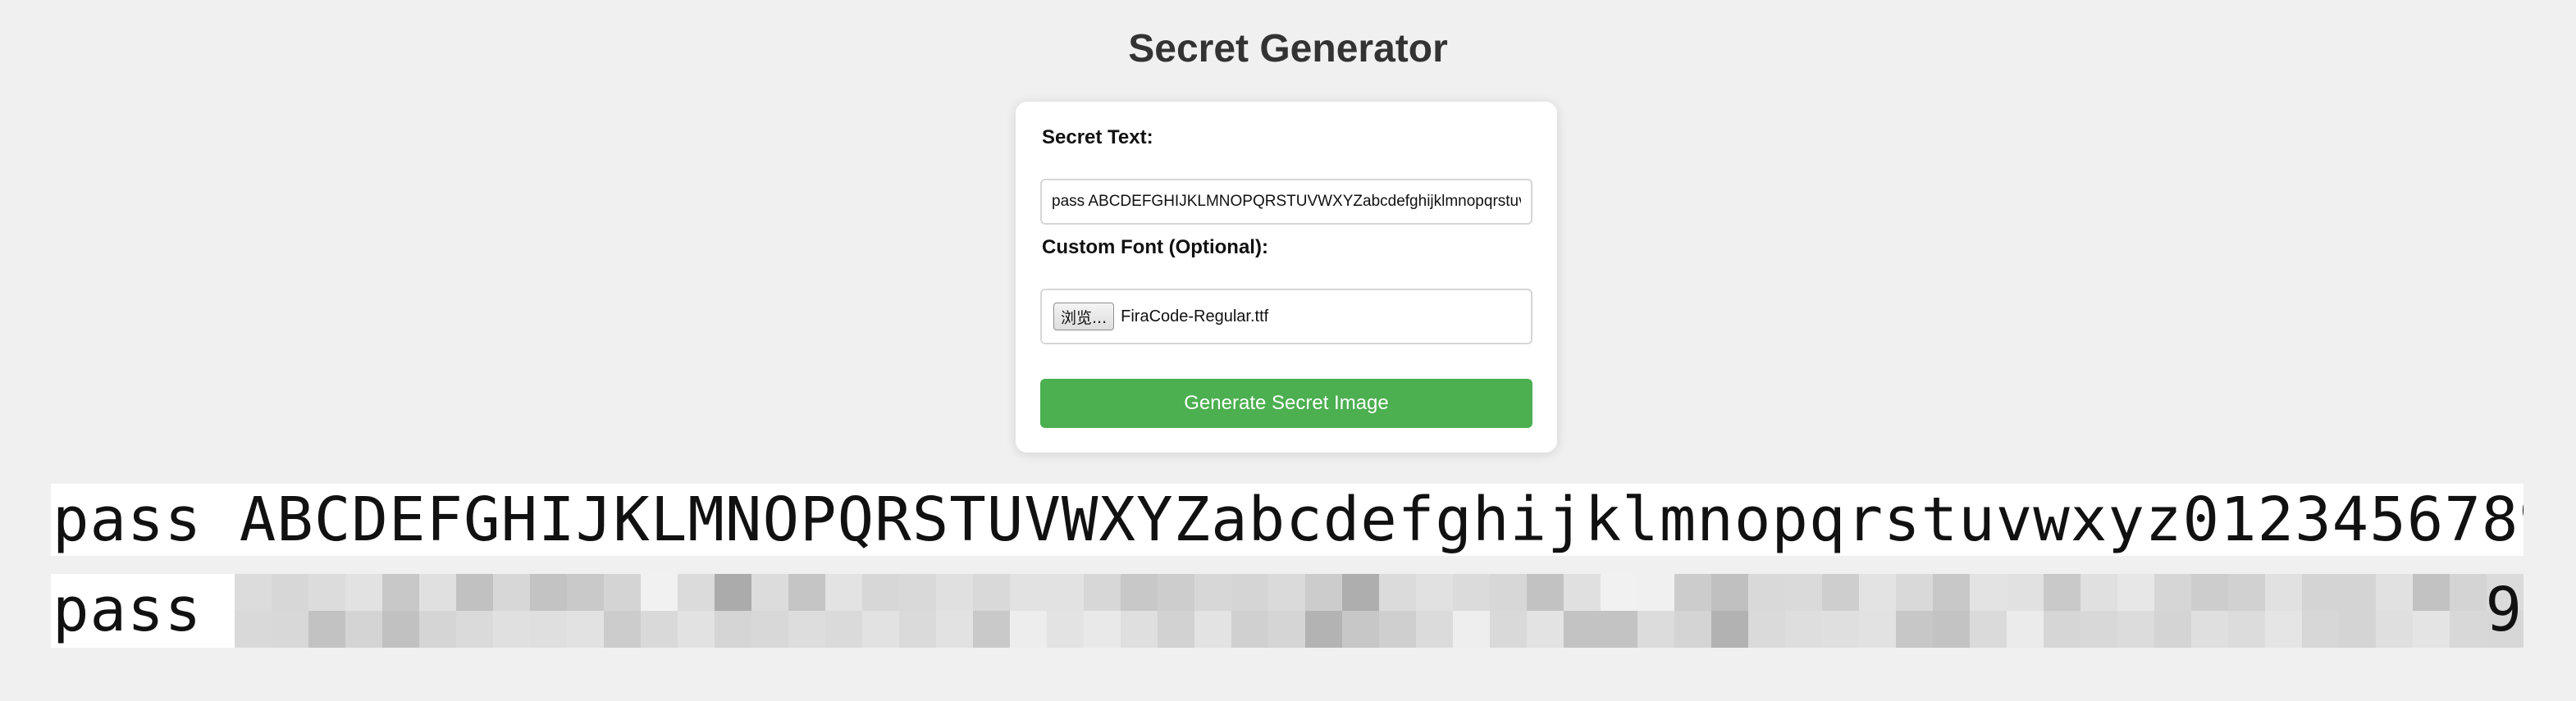  Describe the element at coordinates (1288, 49) in the screenshot. I see `page-title: Secret Generator` at that location.